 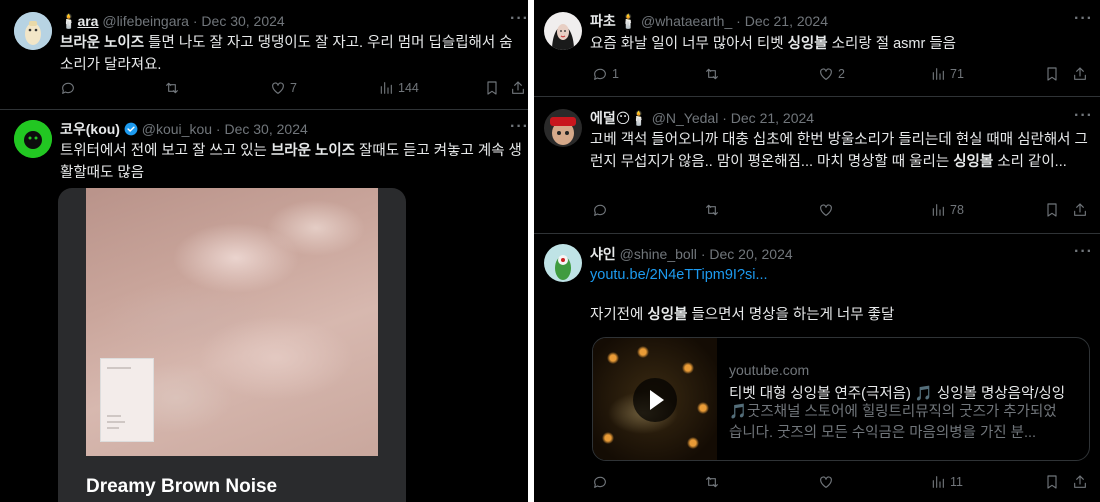 What do you see at coordinates (947, 210) in the screenshot?
I see `views-button: 78` at bounding box center [947, 210].